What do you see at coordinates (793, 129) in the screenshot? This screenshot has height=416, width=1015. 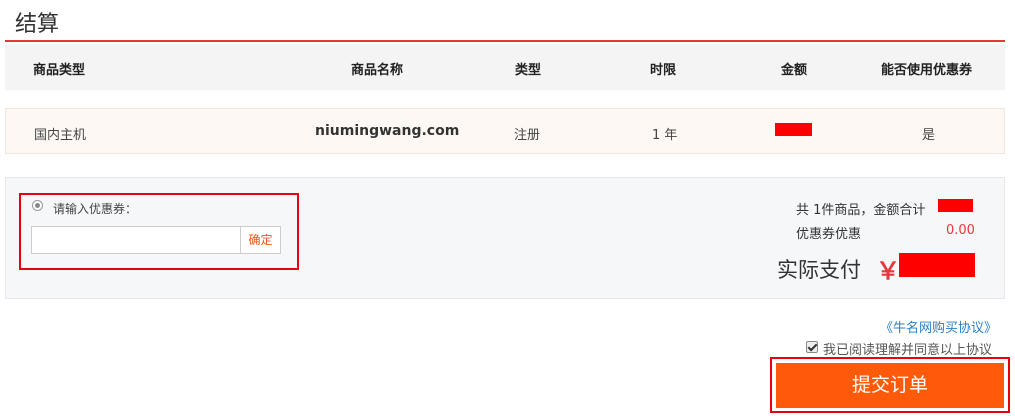 I see `cell-amount-redacted` at bounding box center [793, 129].